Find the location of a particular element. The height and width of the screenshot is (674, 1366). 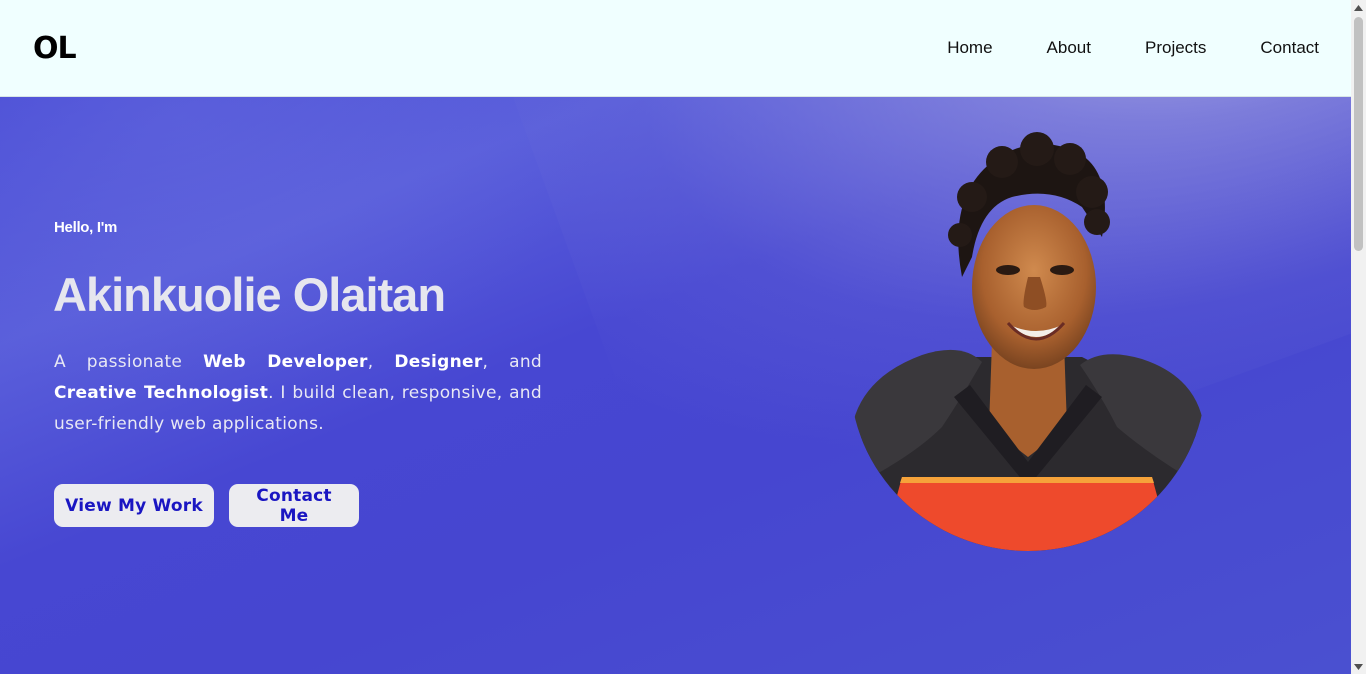

contact-me-button: Contact Me is located at coordinates (294, 505).